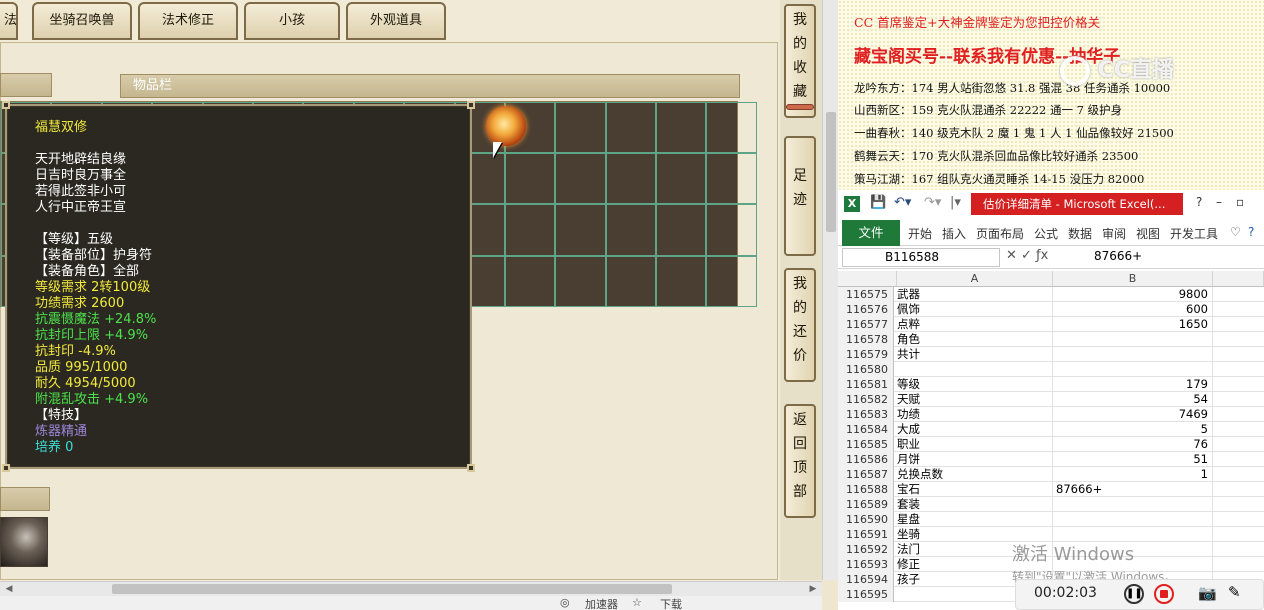  I want to click on pause-icon: ❚❚, so click(1134, 594).